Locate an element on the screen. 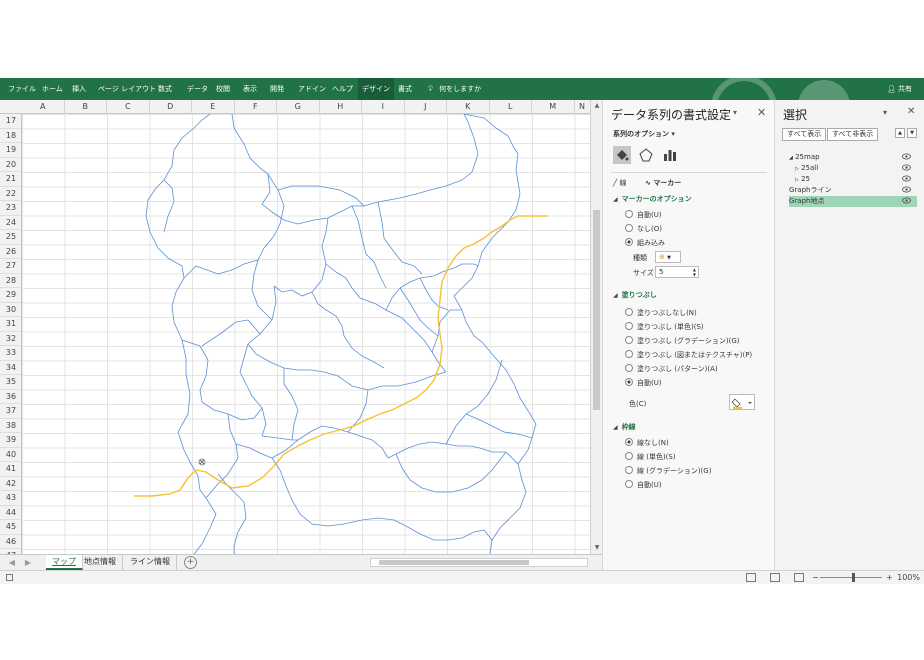  sheet-tab-lines: ライン情報 is located at coordinates (150, 562).